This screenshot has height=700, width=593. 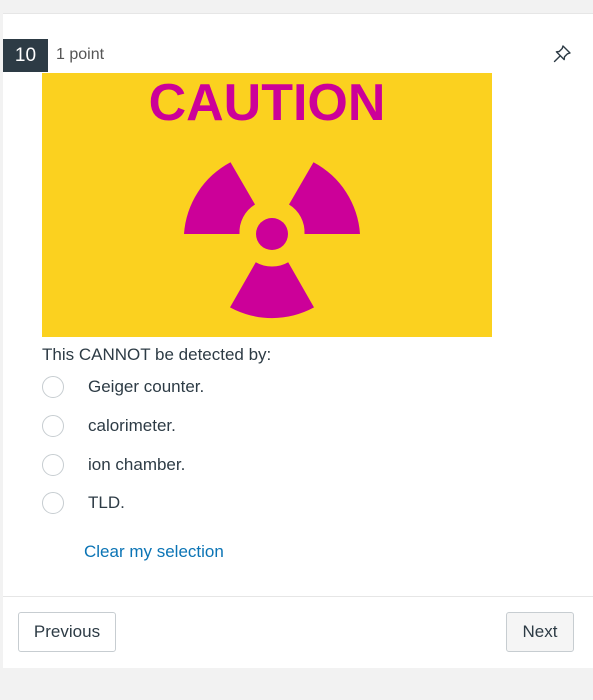 What do you see at coordinates (67, 632) in the screenshot?
I see `previous-button: Previous` at bounding box center [67, 632].